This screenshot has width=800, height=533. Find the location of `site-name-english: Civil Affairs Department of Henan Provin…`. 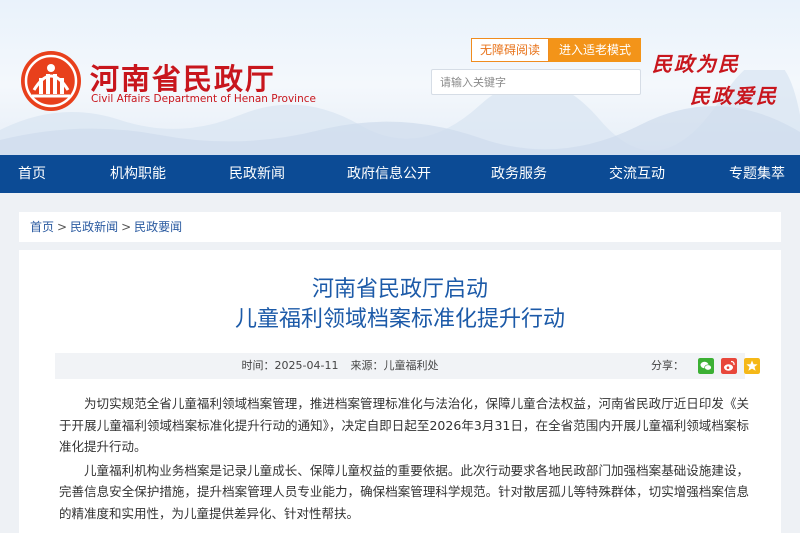

site-name-english: Civil Affairs Department of Henan Provin… is located at coordinates (203, 99).